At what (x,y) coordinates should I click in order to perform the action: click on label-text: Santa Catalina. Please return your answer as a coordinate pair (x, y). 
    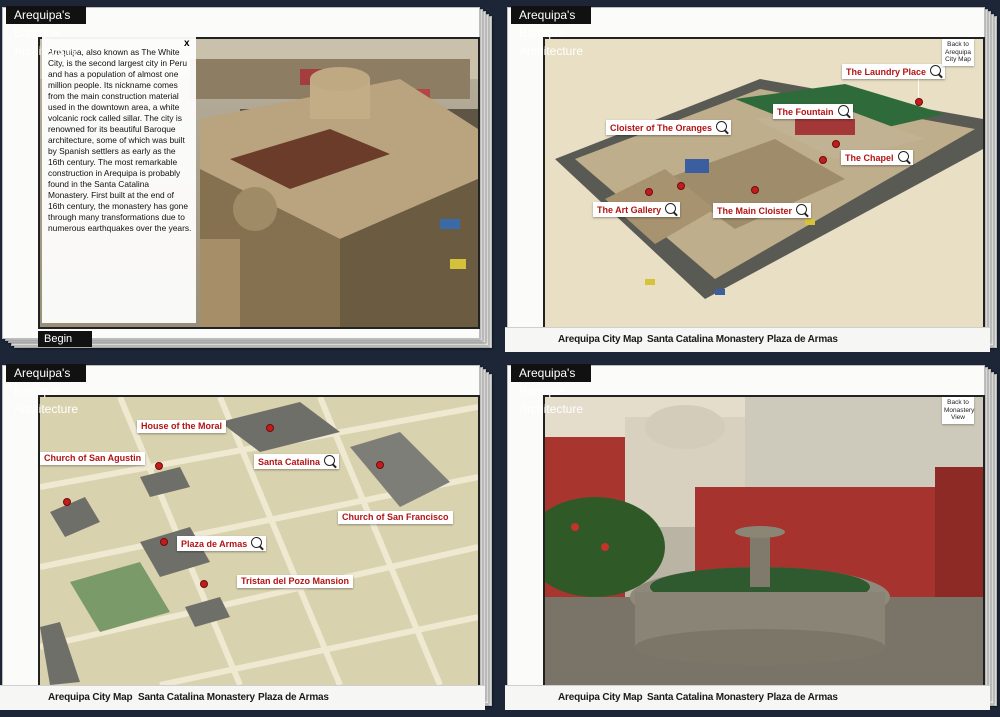
    Looking at the image, I should click on (289, 462).